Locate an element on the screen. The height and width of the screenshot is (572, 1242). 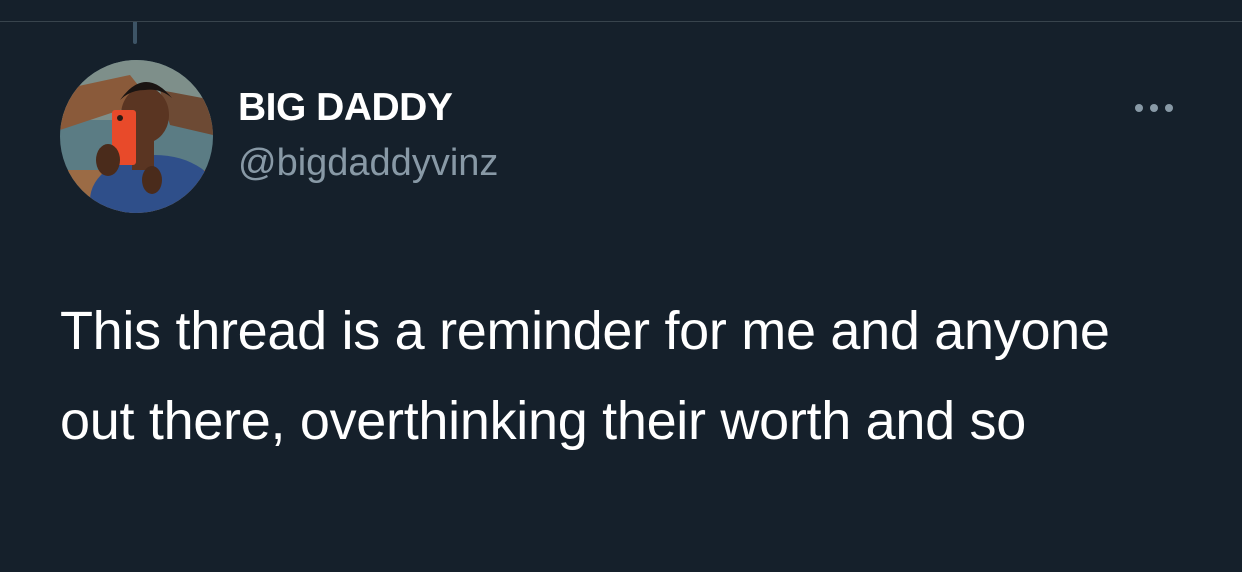
display-name: BIG DADDY is located at coordinates (345, 108).